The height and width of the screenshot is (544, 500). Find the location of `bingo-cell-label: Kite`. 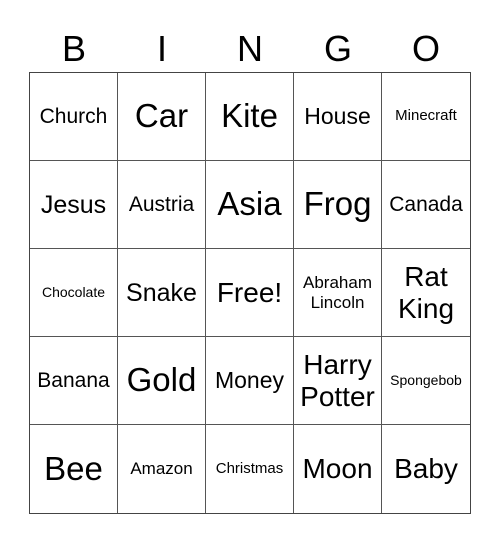

bingo-cell-label: Kite is located at coordinates (249, 116).